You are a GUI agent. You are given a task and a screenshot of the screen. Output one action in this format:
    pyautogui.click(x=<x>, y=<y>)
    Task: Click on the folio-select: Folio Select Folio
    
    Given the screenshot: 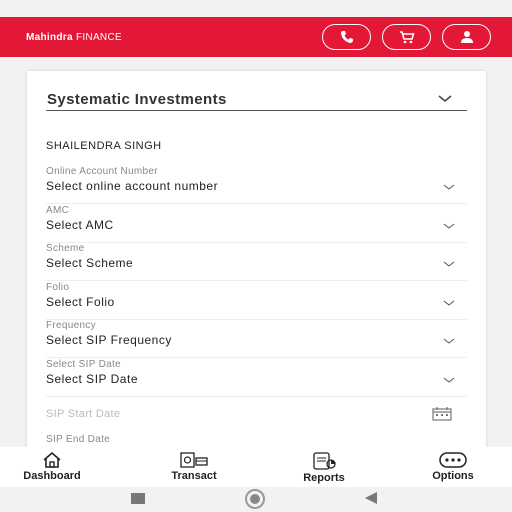 What is the action you would take?
    pyautogui.click(x=256, y=301)
    